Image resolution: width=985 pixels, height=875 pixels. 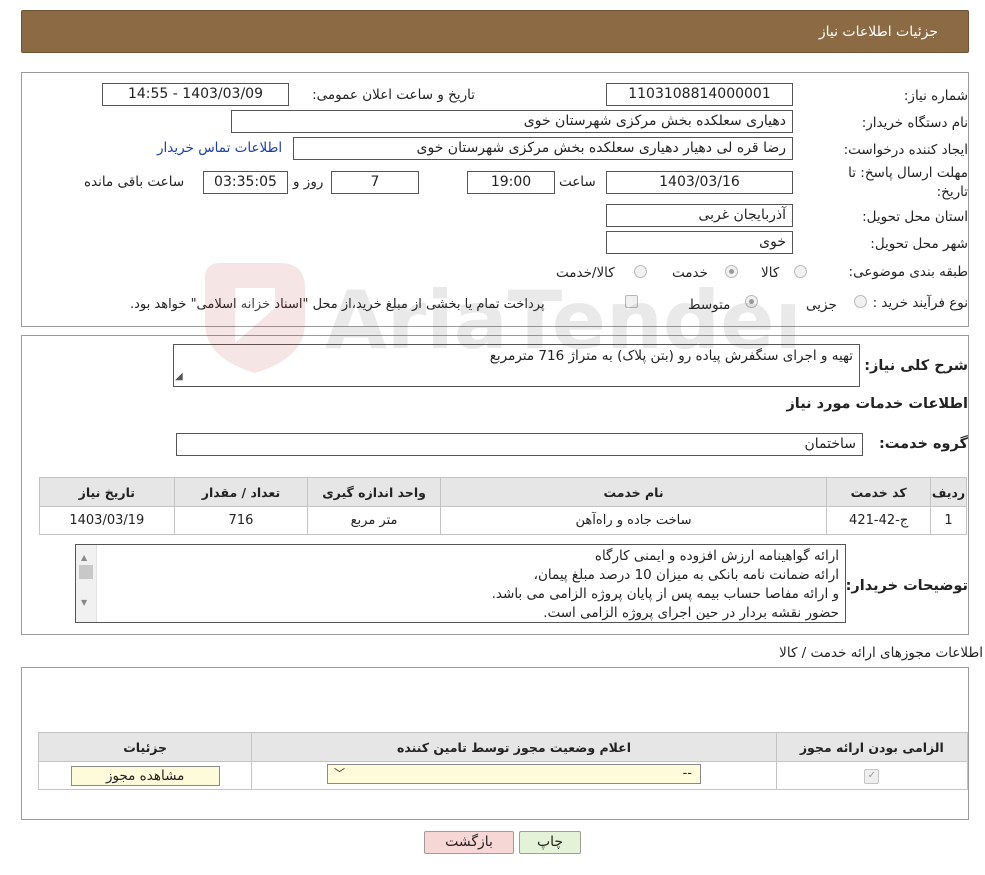 I want to click on category-goods-service-label: کالا/خدمت, so click(x=585, y=273).